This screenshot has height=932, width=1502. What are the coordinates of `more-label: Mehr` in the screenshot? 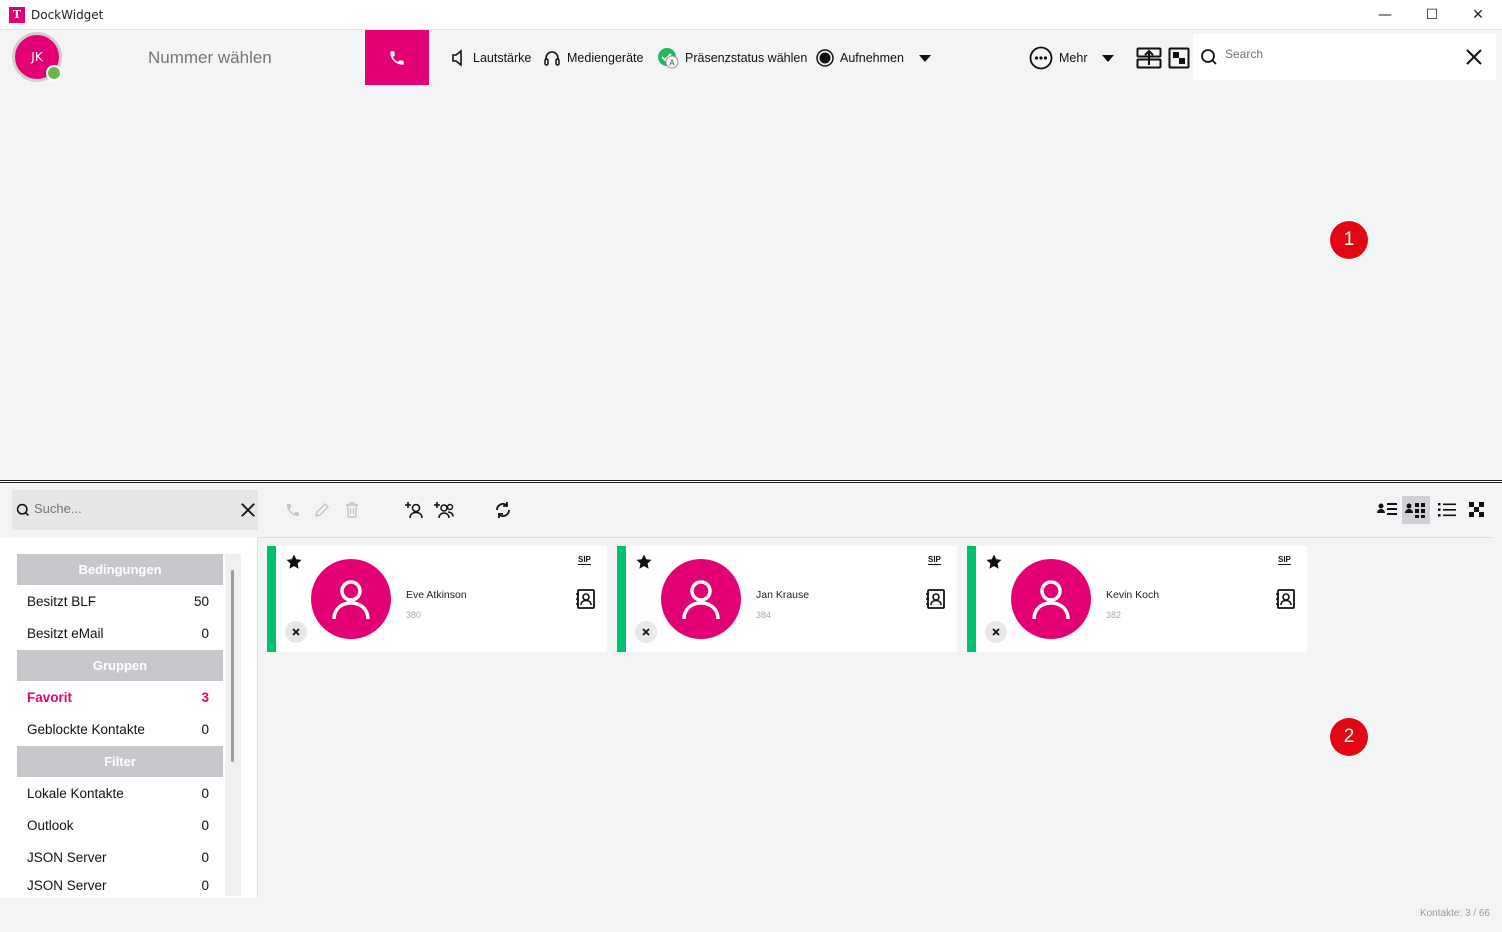 It's located at (1073, 58).